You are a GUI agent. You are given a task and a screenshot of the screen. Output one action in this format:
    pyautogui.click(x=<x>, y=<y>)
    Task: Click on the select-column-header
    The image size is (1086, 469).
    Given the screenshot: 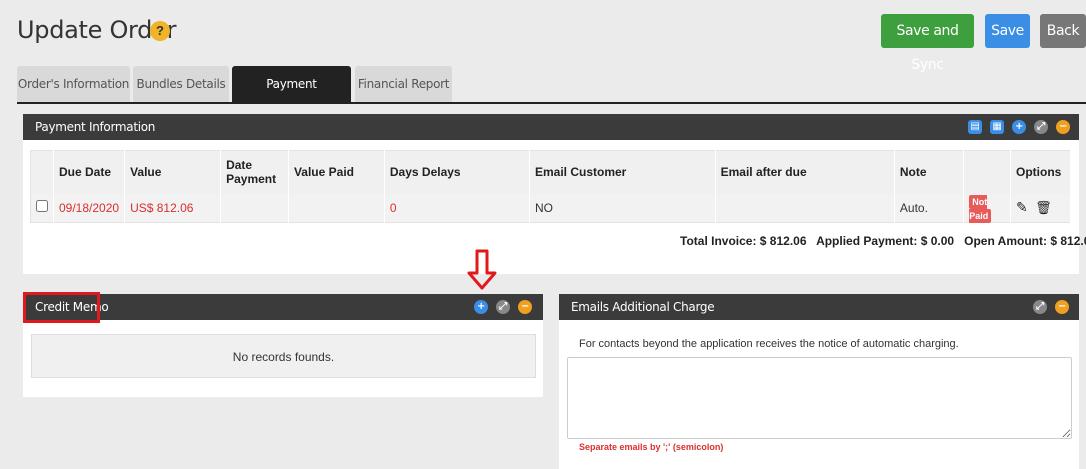 What is the action you would take?
    pyautogui.click(x=42, y=172)
    